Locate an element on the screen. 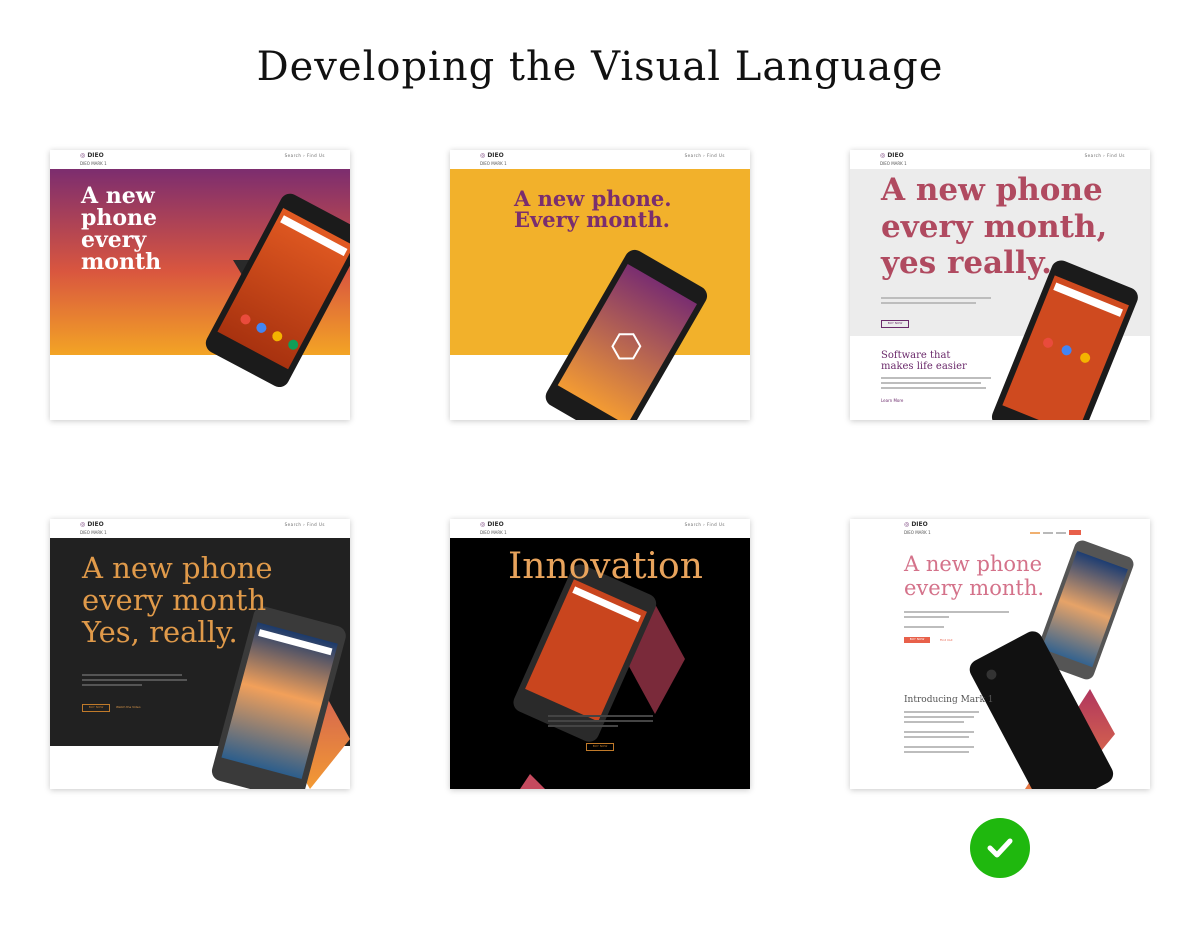  page-title: Developing the Visual Language is located at coordinates (600, 67).